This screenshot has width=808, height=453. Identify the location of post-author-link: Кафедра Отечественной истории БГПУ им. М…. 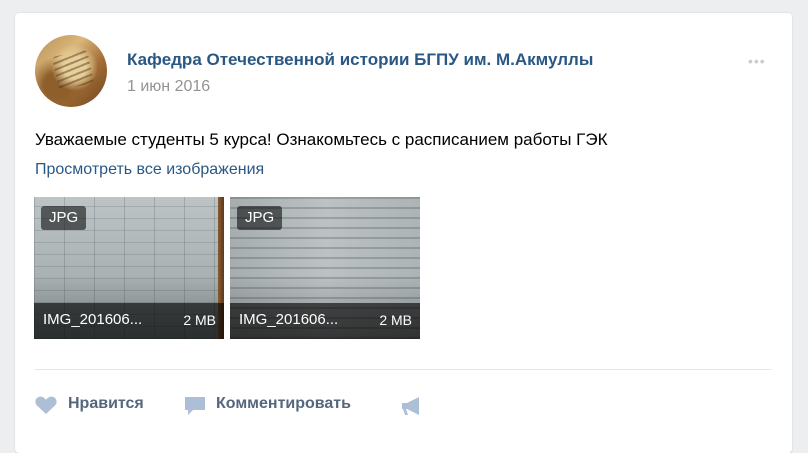
(360, 60).